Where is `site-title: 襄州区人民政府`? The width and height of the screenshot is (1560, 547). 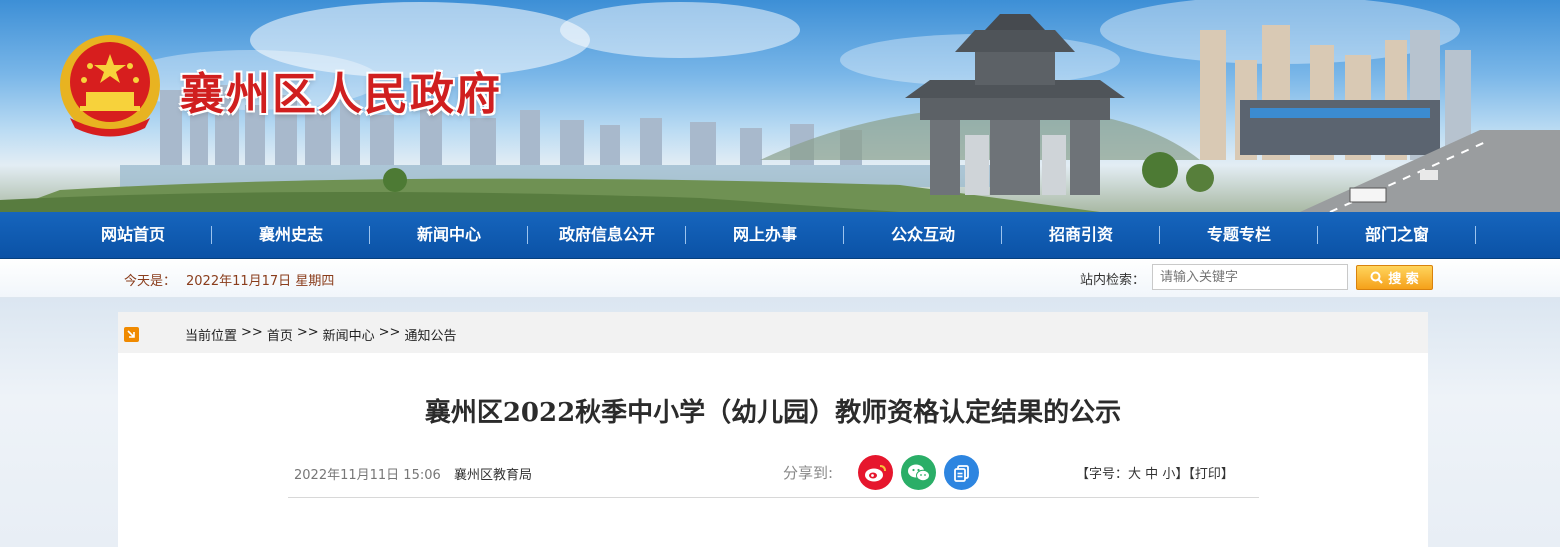
site-title: 襄州区人民政府 is located at coordinates (341, 90).